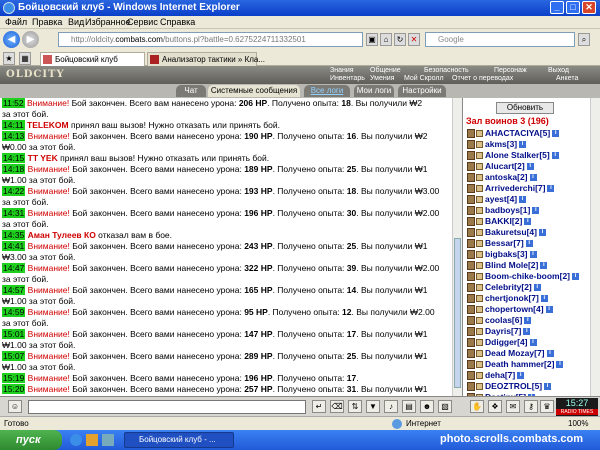 Image resolution: width=600 pixels, height=450 pixels. I want to click on tab-my-logs: Мои логи, so click(374, 91).